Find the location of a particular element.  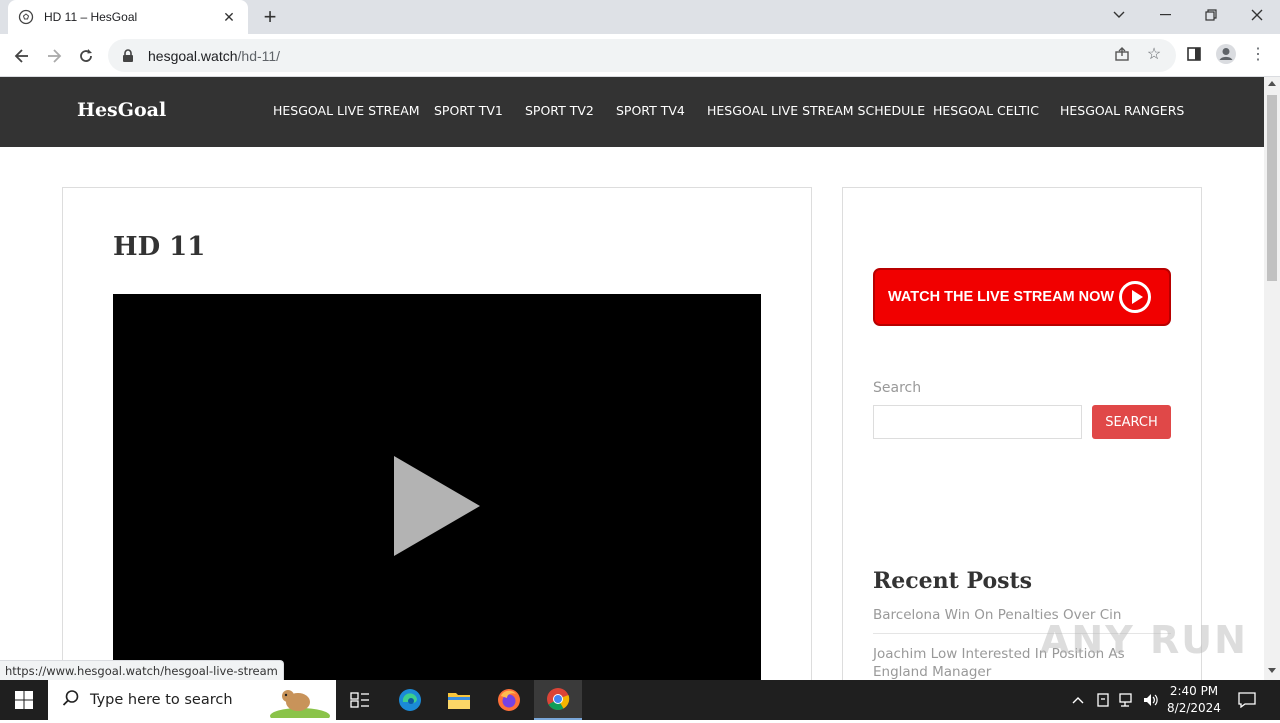

watch-live-stream-button: WATCH THE LIVE STREAM NOW is located at coordinates (1022, 297).